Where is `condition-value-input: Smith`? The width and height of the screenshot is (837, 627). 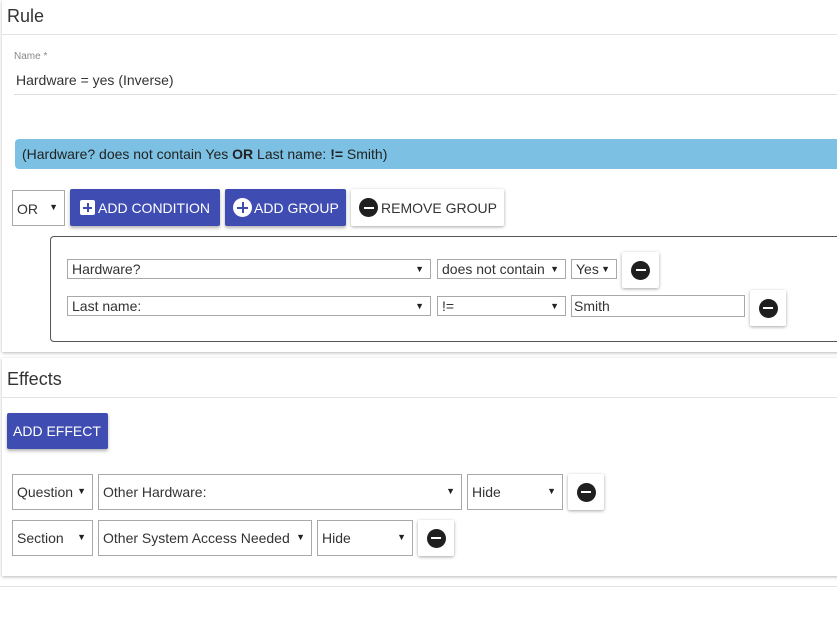 condition-value-input: Smith is located at coordinates (658, 306).